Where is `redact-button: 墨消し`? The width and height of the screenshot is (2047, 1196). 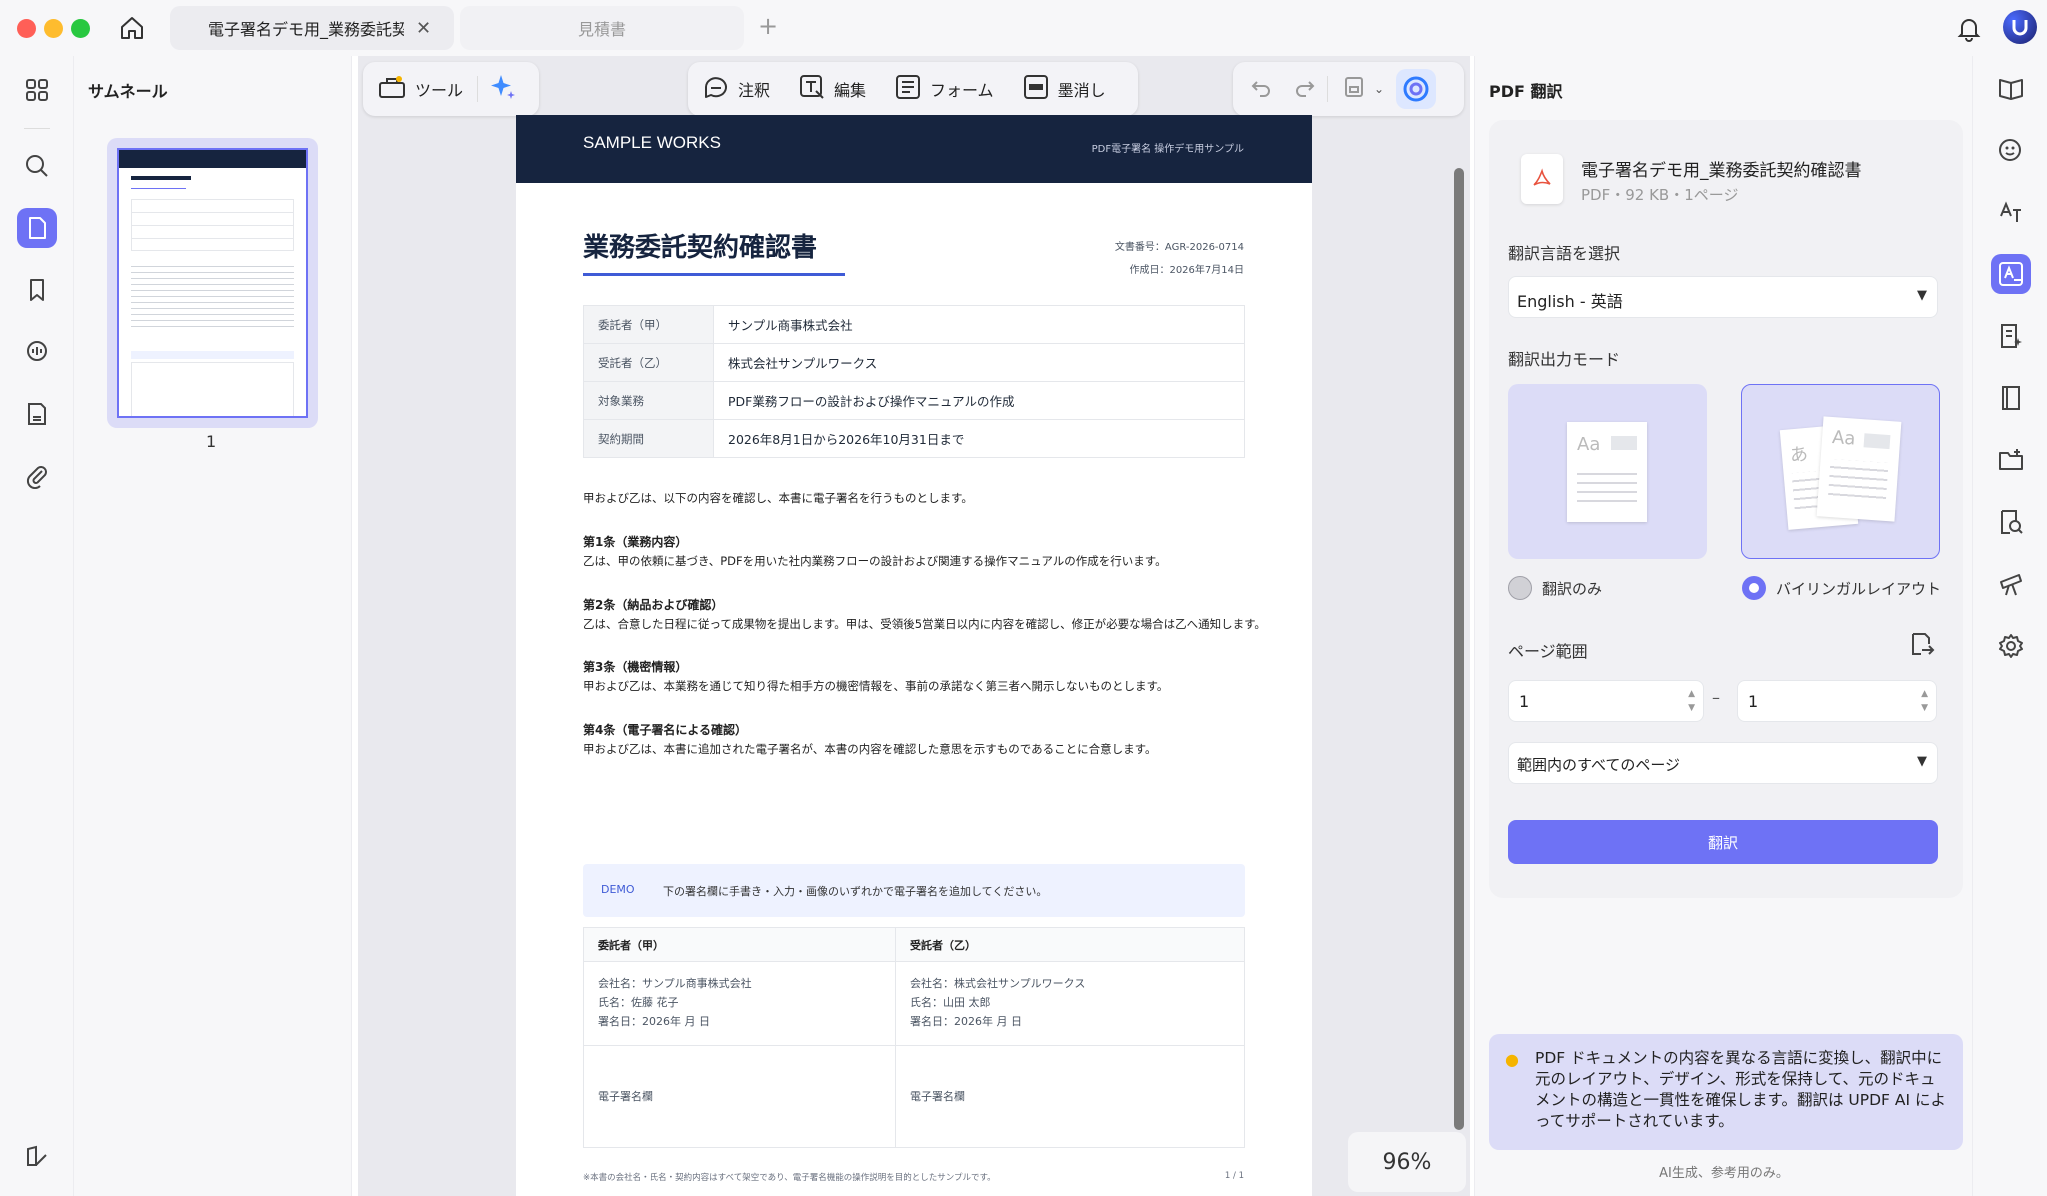
redact-button: 墨消し is located at coordinates (1064, 89).